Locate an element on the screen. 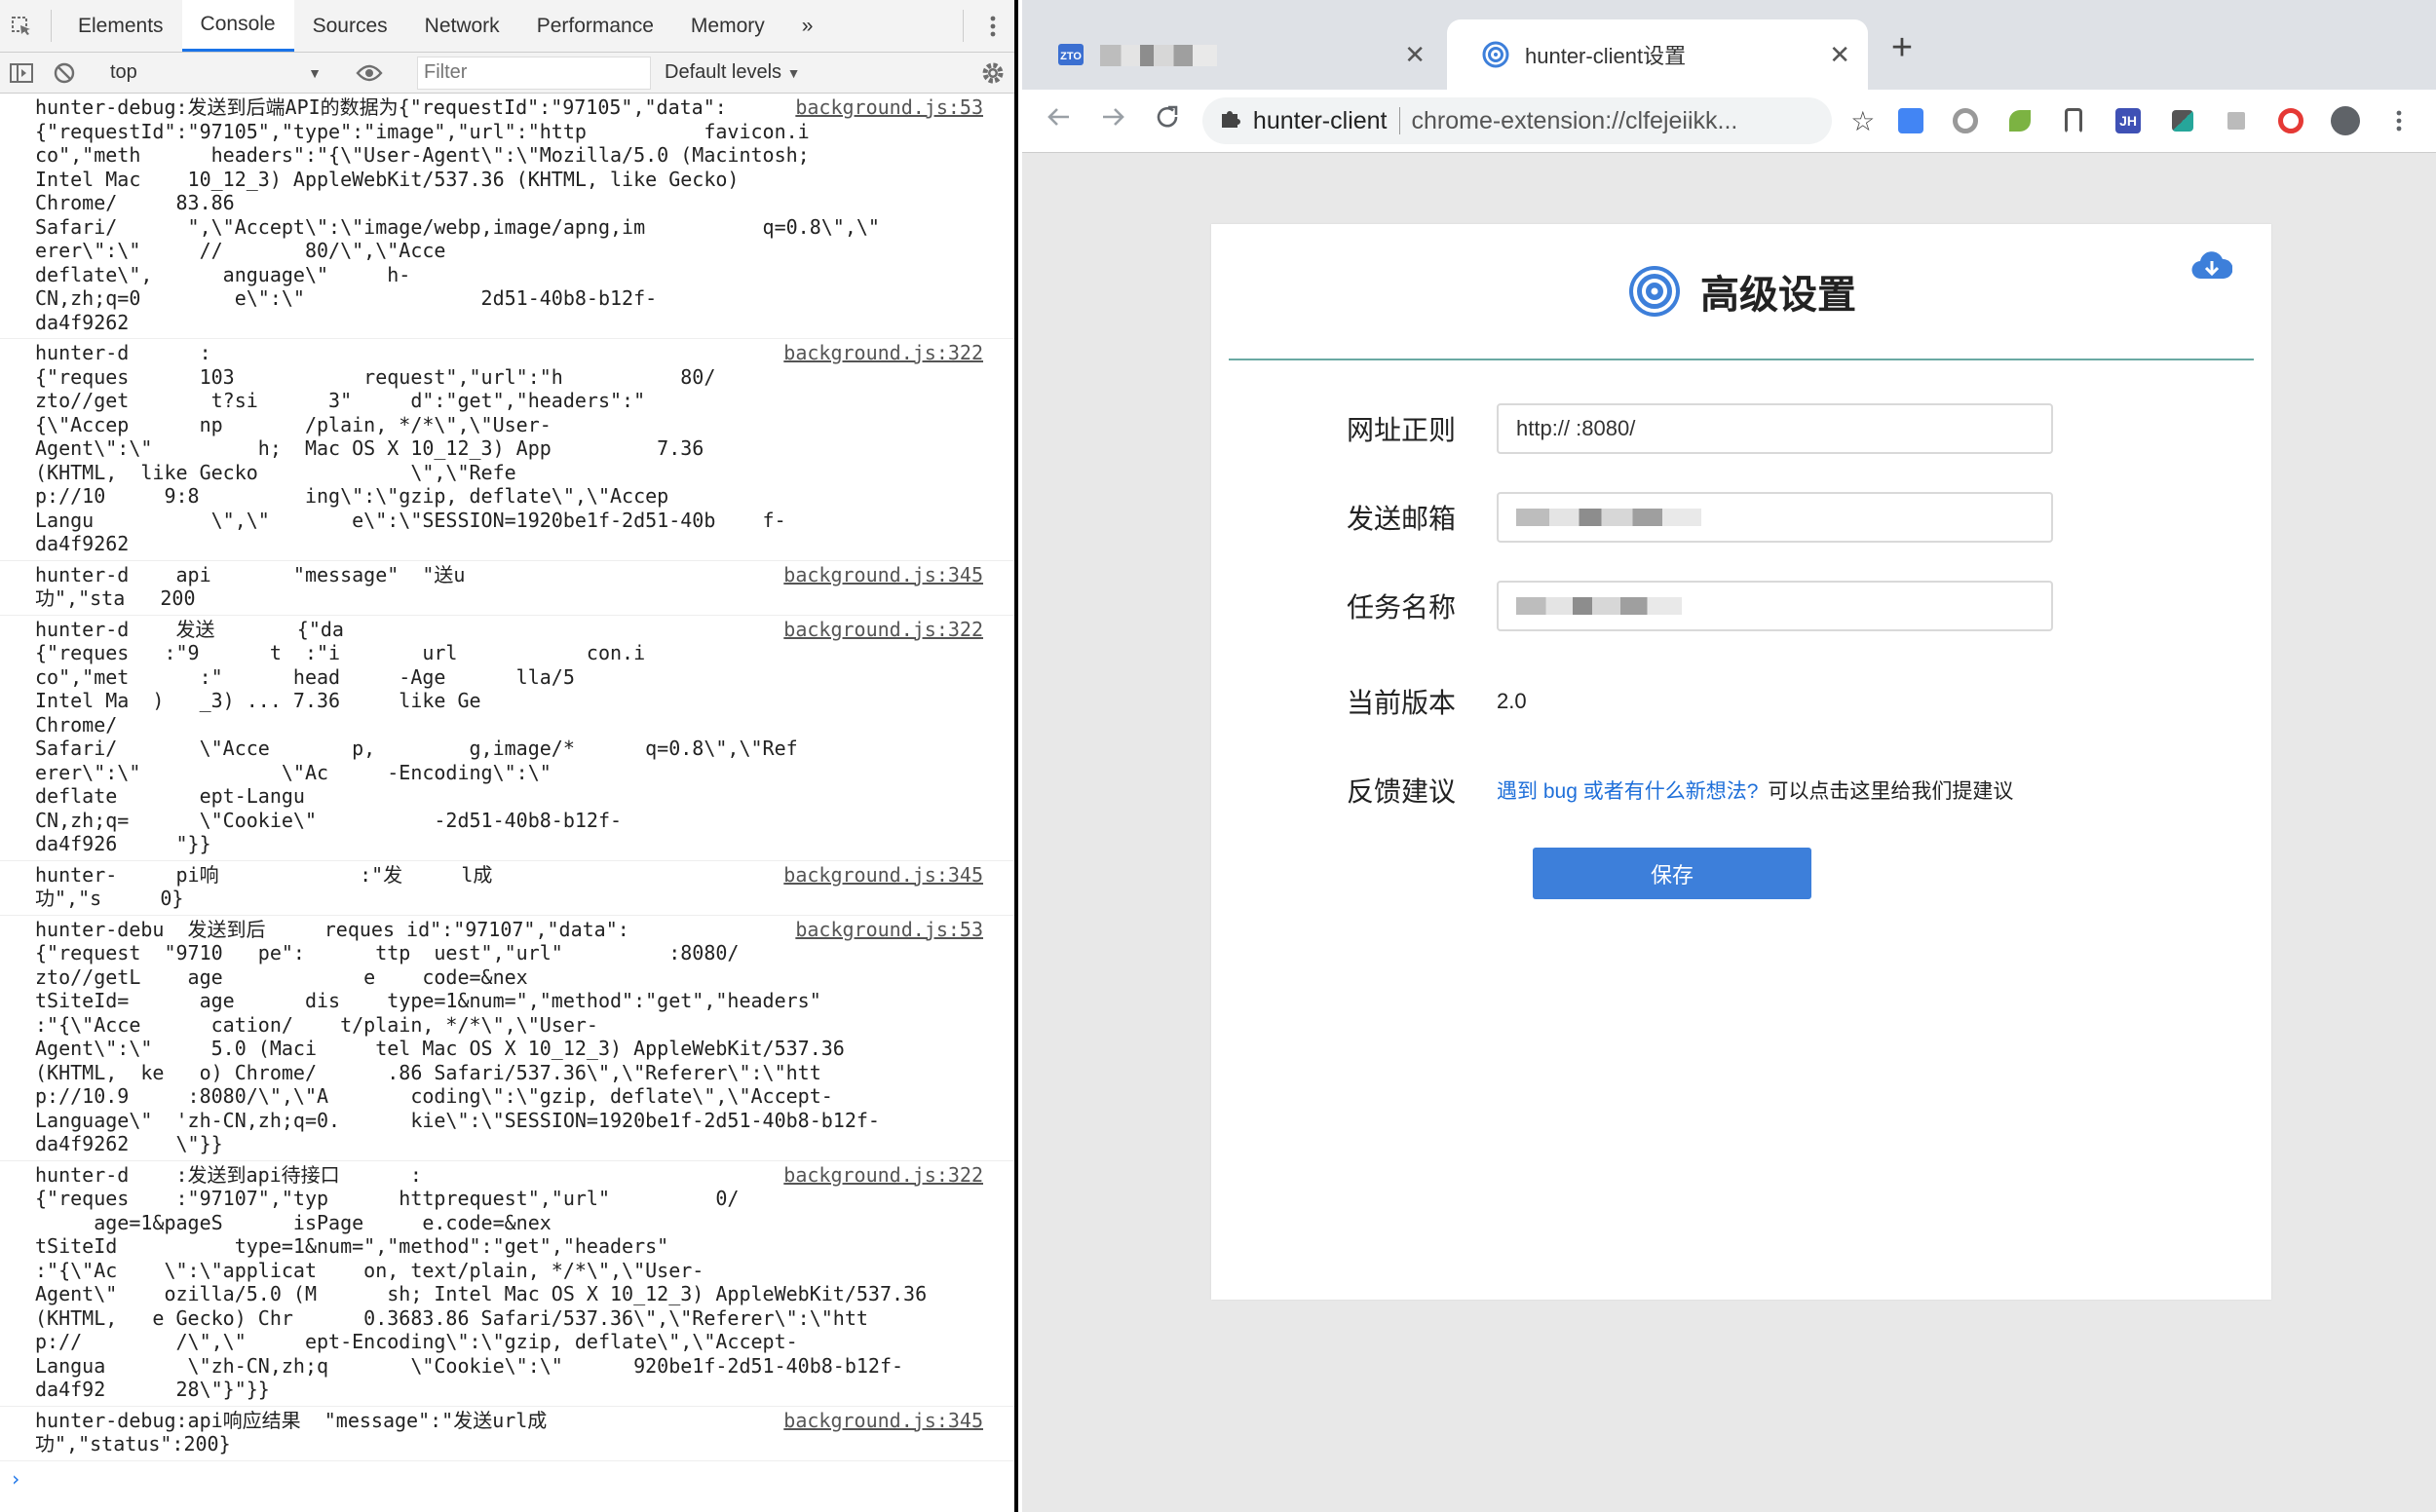 The height and width of the screenshot is (1512, 2436). form-row-feedback: 反馈建议 遇到 bug 或者有什么新想法? 可以点击这里给我们提建议 is located at coordinates (1741, 790).